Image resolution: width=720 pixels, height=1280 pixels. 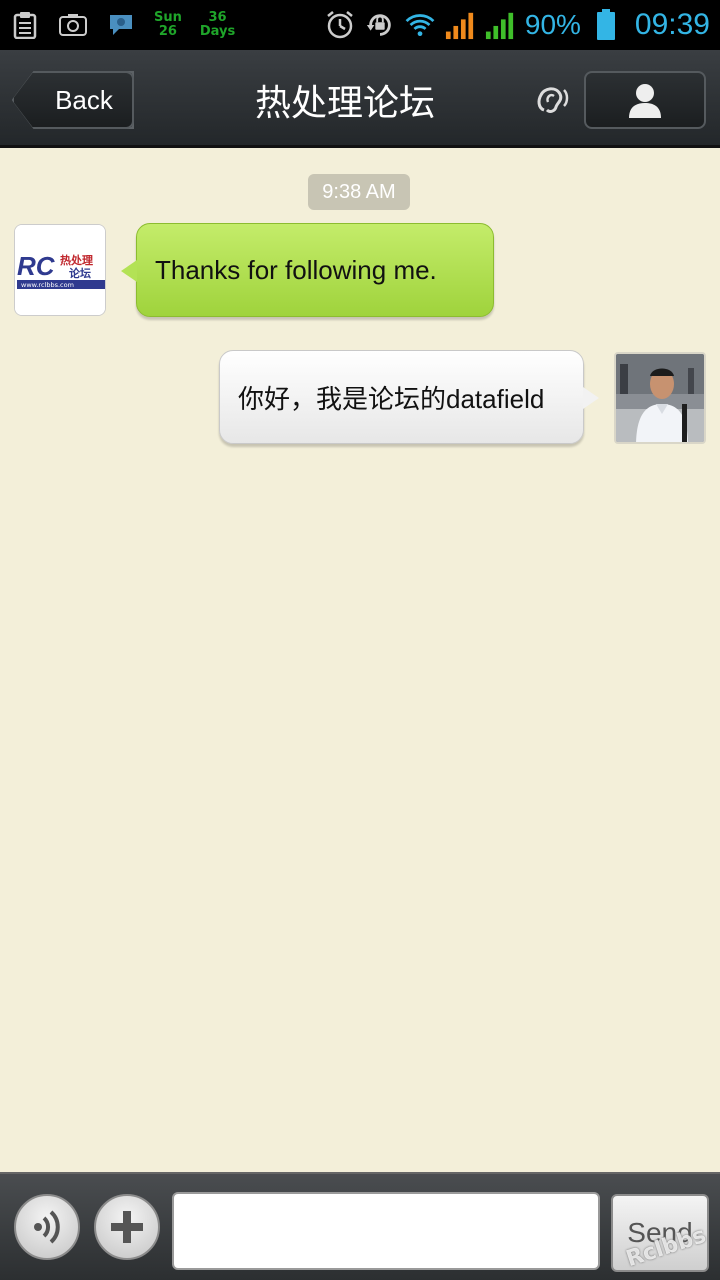 I want to click on forum-logo: RC 热处理 论坛 www.rclbbs.com, so click(x=60, y=270).